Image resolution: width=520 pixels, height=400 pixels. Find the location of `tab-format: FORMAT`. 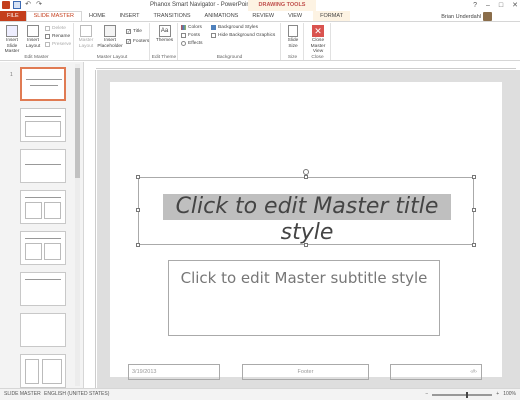

tab-format: FORMAT is located at coordinates (331, 16).